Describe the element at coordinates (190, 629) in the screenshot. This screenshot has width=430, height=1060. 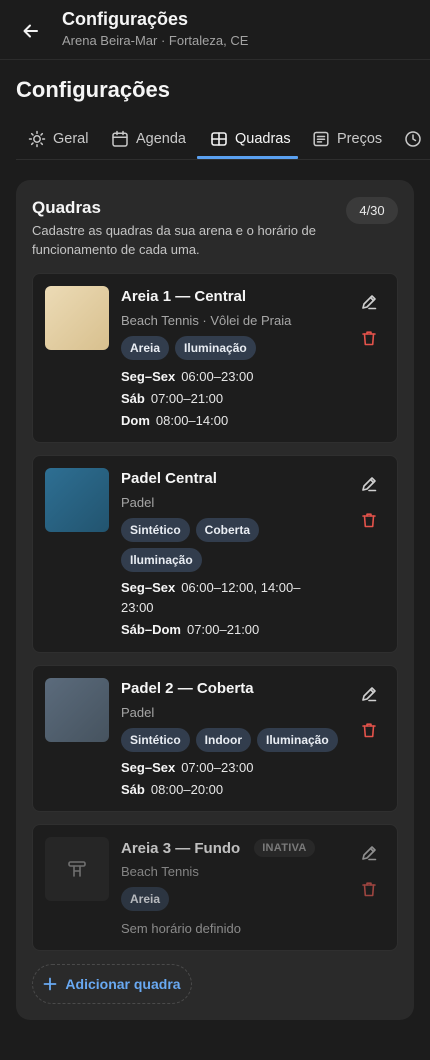
I see `schedule-row: Sáb–Dom 07:00–21:00` at that location.